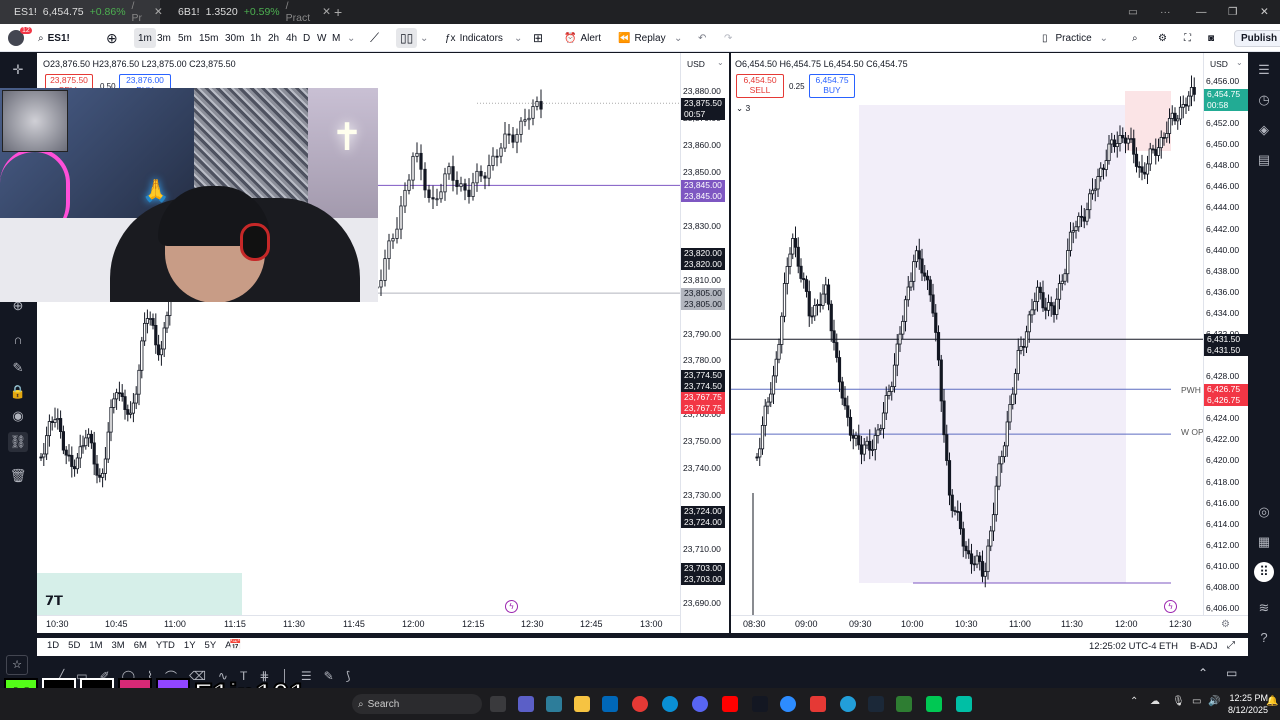 The image size is (1280, 720). What do you see at coordinates (1272, 701) in the screenshot?
I see `notification-bell-icon: 🔔` at bounding box center [1272, 701].